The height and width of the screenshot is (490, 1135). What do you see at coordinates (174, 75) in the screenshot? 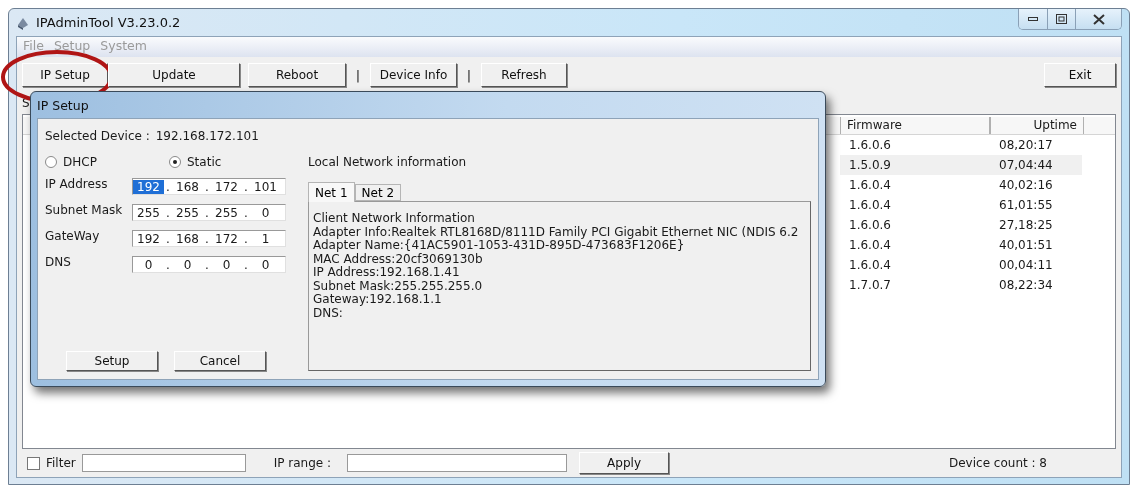
I see `toolbar-button: Update` at bounding box center [174, 75].